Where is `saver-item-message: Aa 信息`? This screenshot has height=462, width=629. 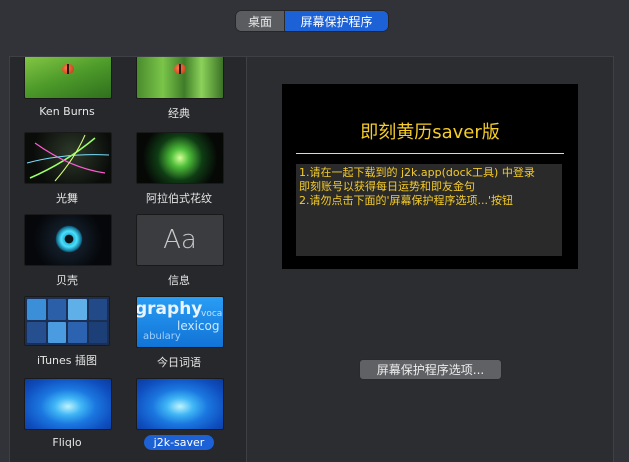 saver-item-message: Aa 信息 is located at coordinates (179, 251).